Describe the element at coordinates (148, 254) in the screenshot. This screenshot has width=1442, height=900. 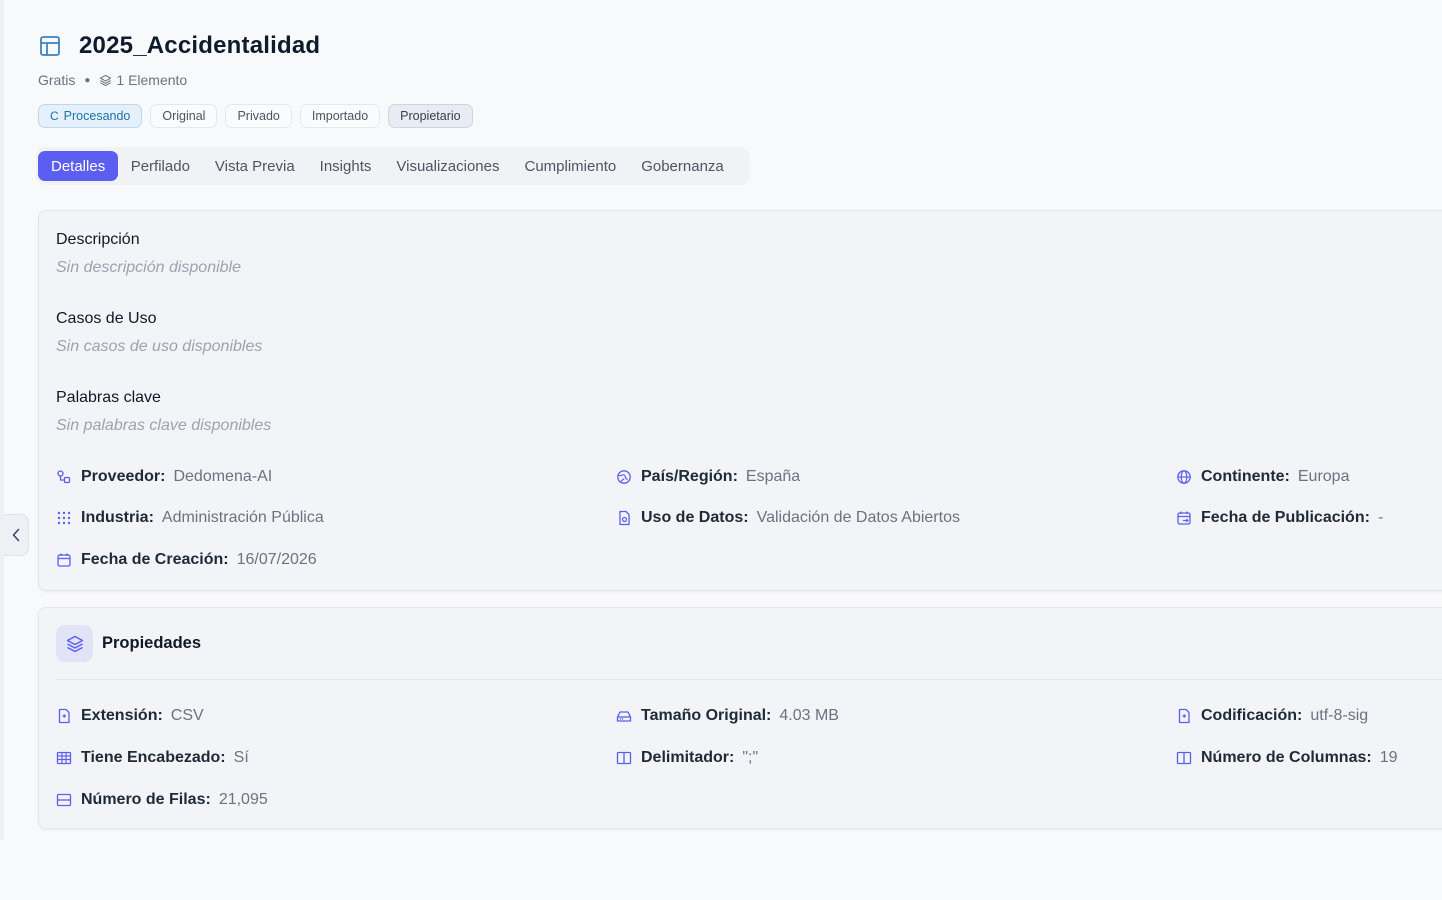
I see `description-section: Descripción Sin descripción disponible` at that location.